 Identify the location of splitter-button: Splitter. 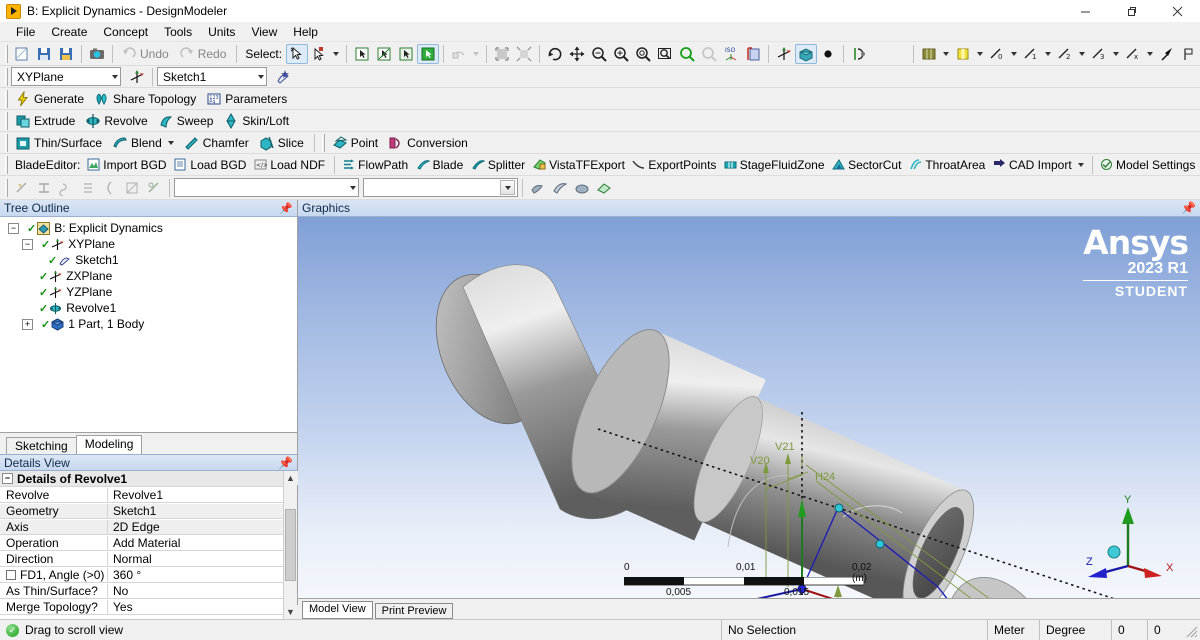
(500, 165).